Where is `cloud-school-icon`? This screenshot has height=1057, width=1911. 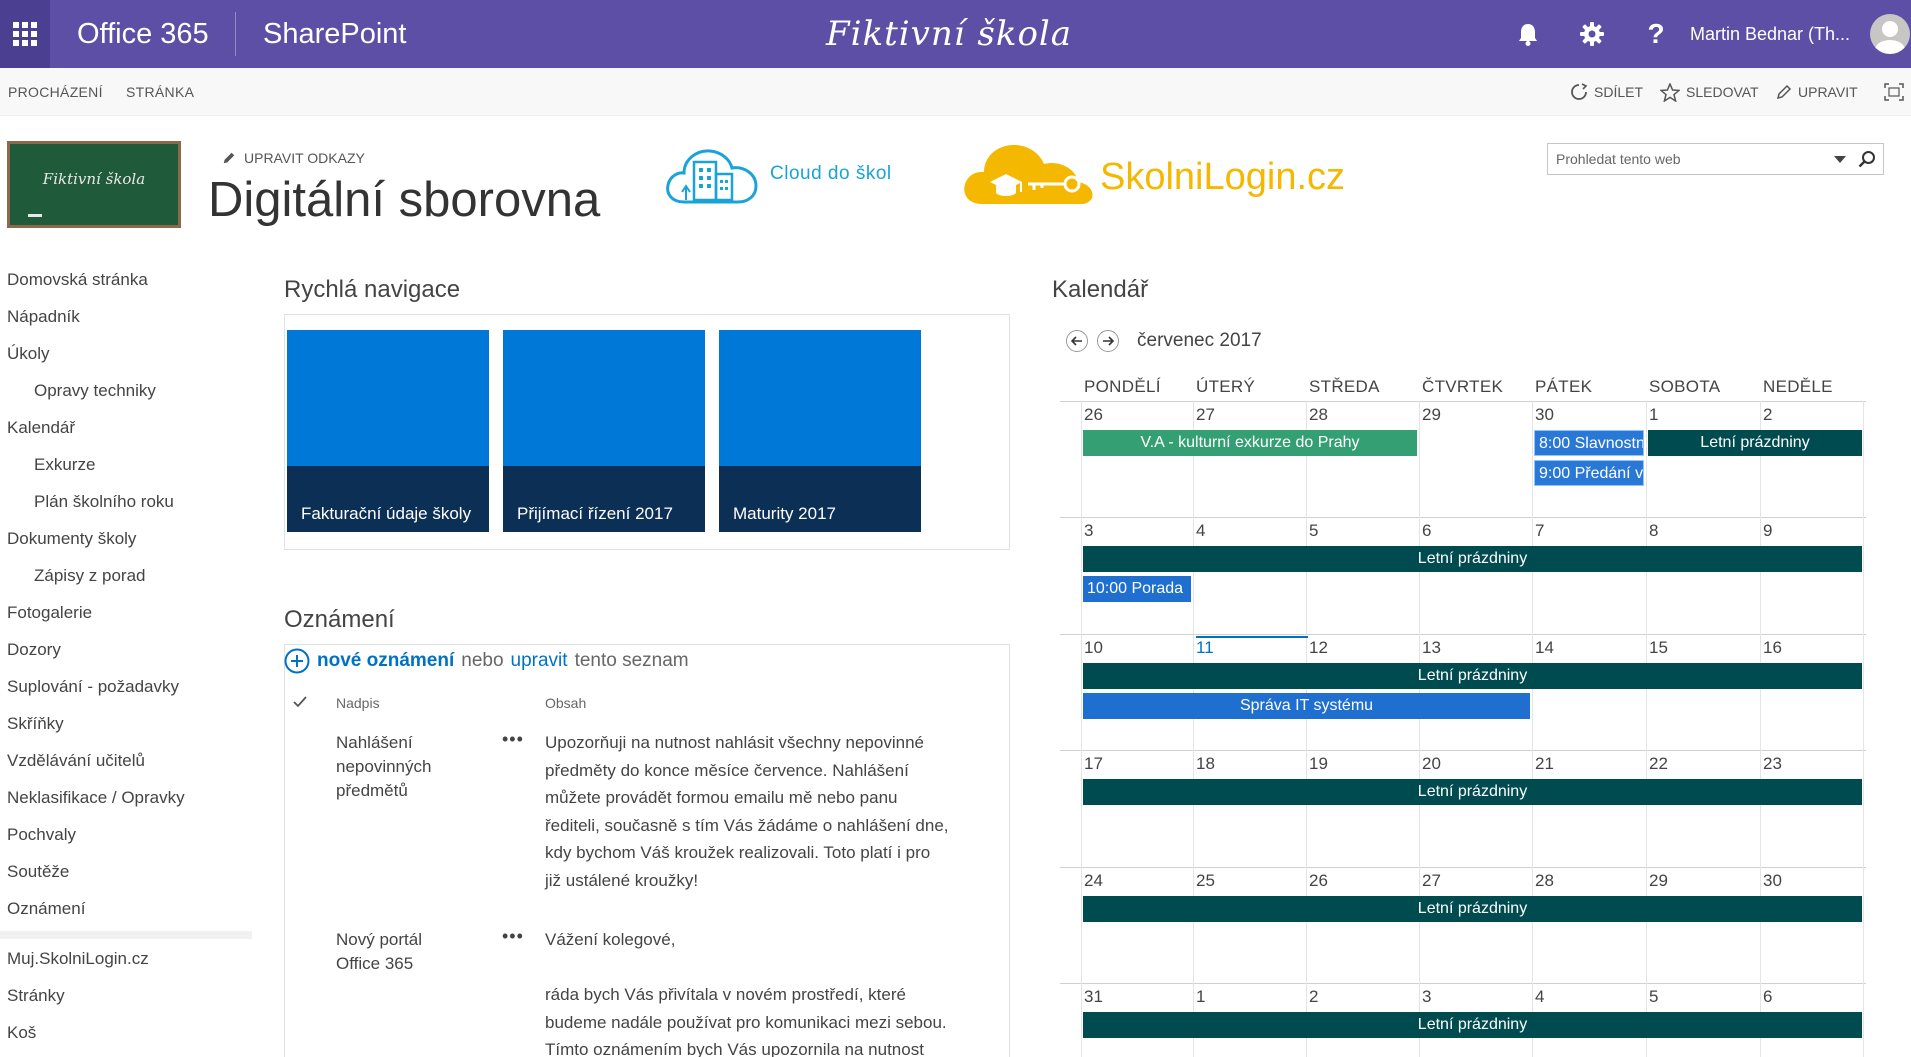
cloud-school-icon is located at coordinates (712, 175).